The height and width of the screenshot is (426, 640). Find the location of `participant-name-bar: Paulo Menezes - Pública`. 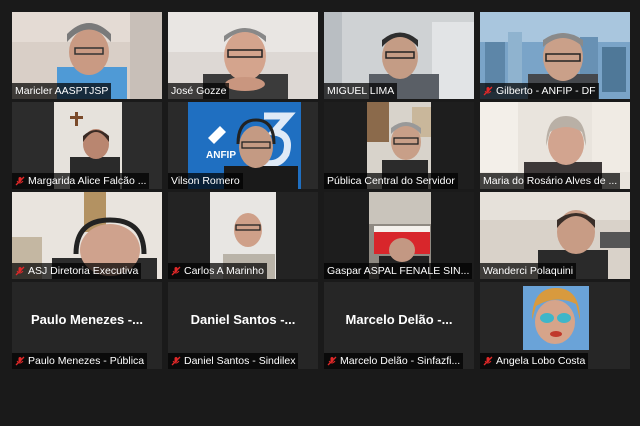

participant-name-bar: Paulo Menezes - Pública is located at coordinates (80, 361).